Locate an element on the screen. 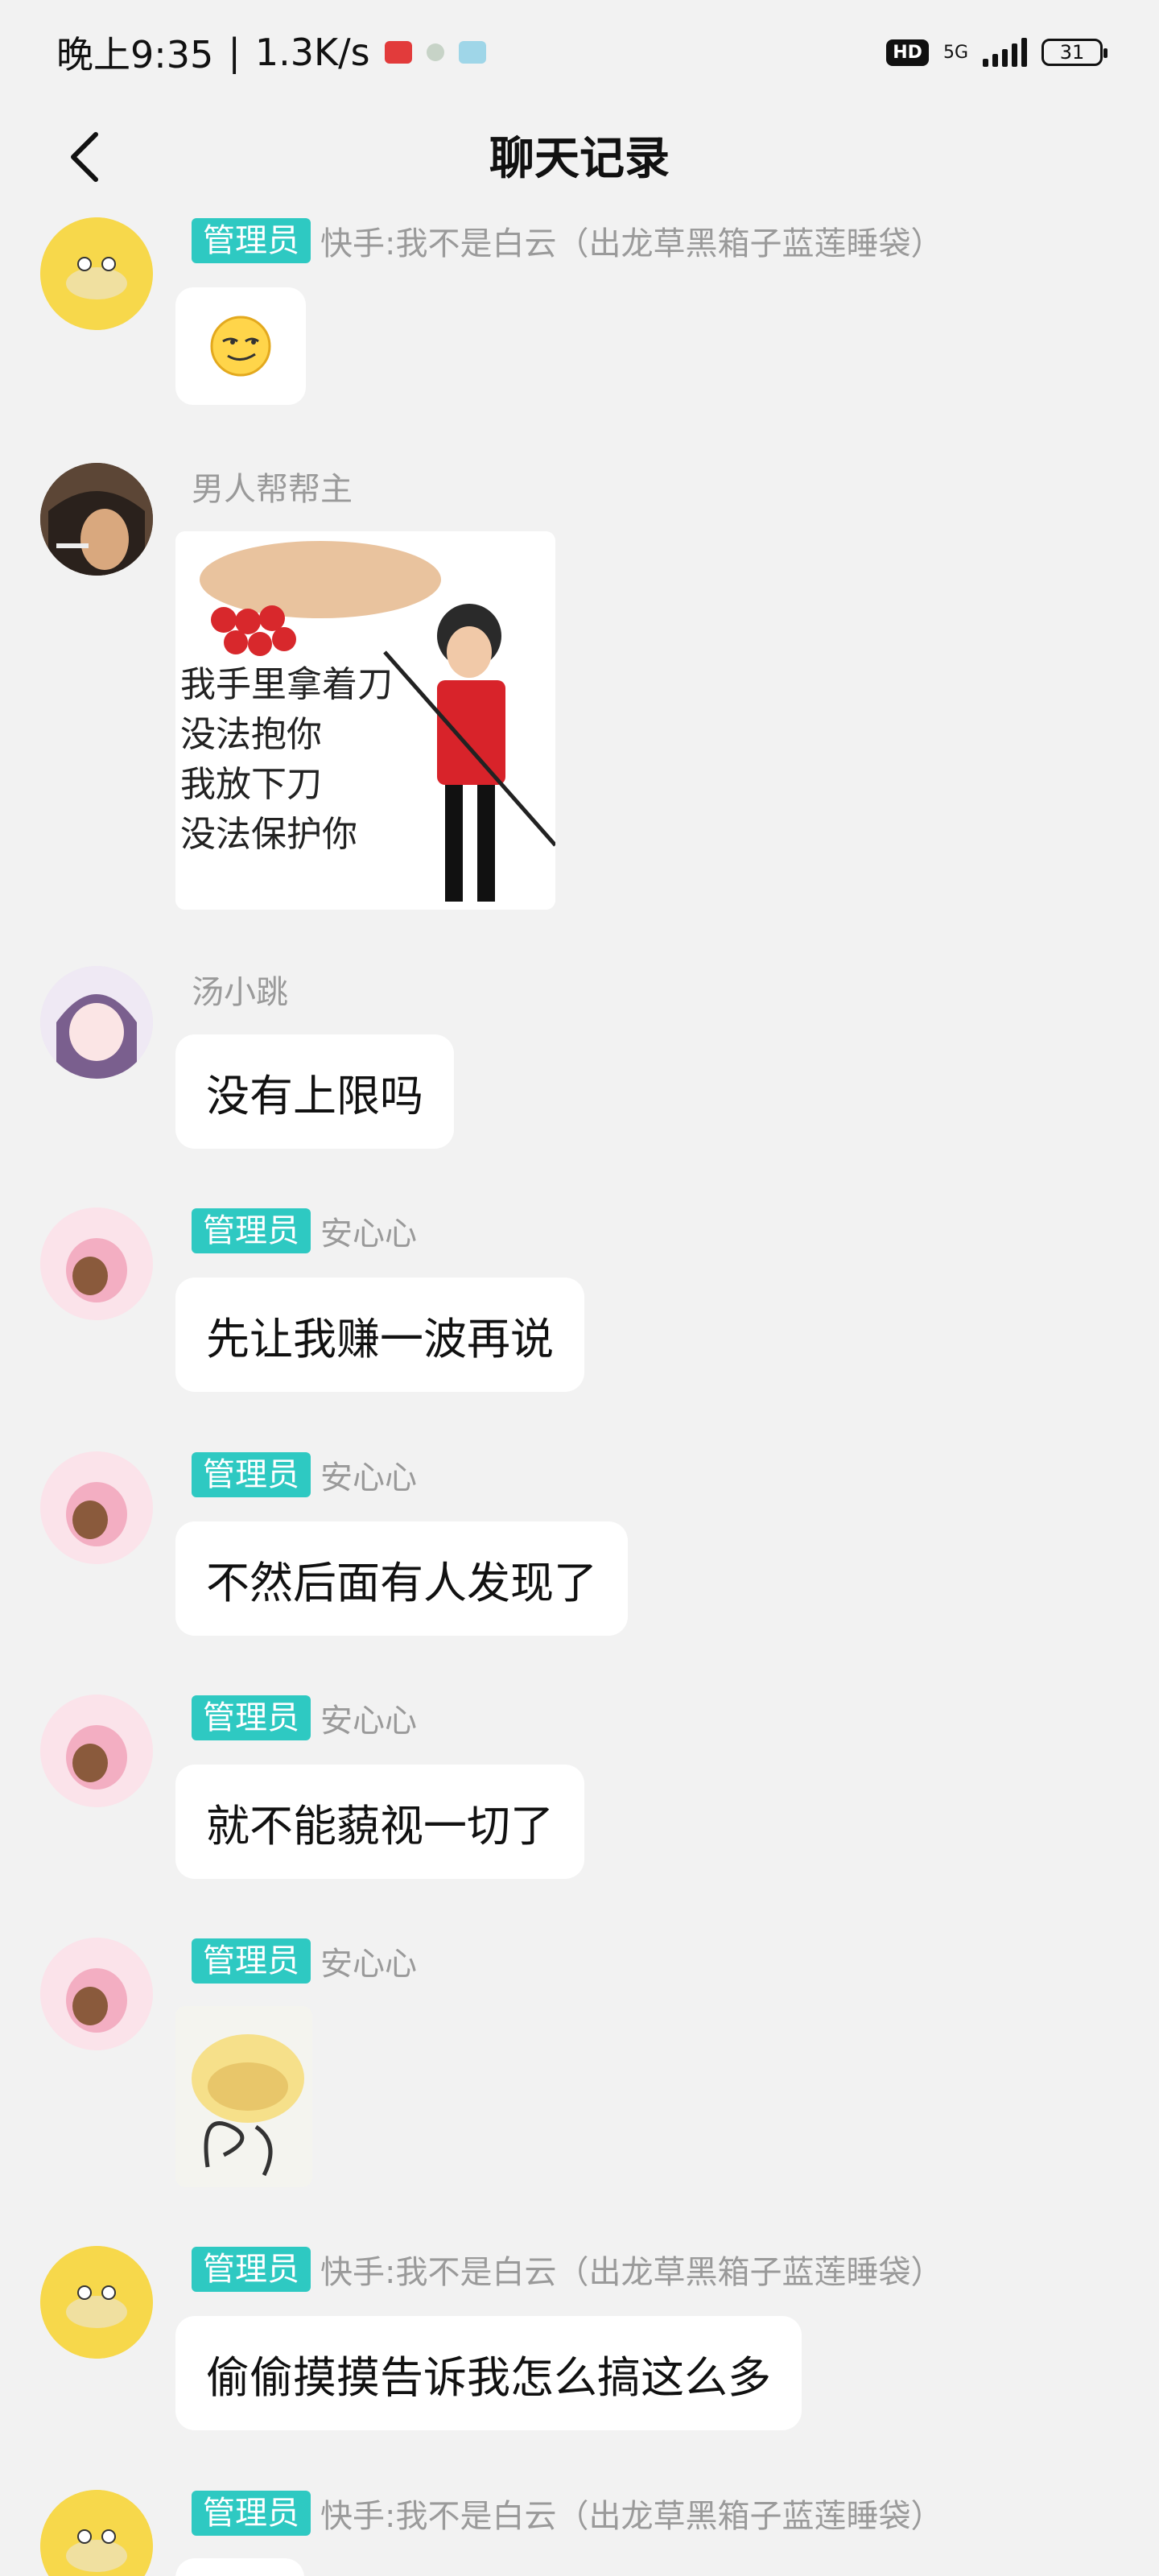 The height and width of the screenshot is (2576, 1159). chevron-left-icon is located at coordinates (84, 157).